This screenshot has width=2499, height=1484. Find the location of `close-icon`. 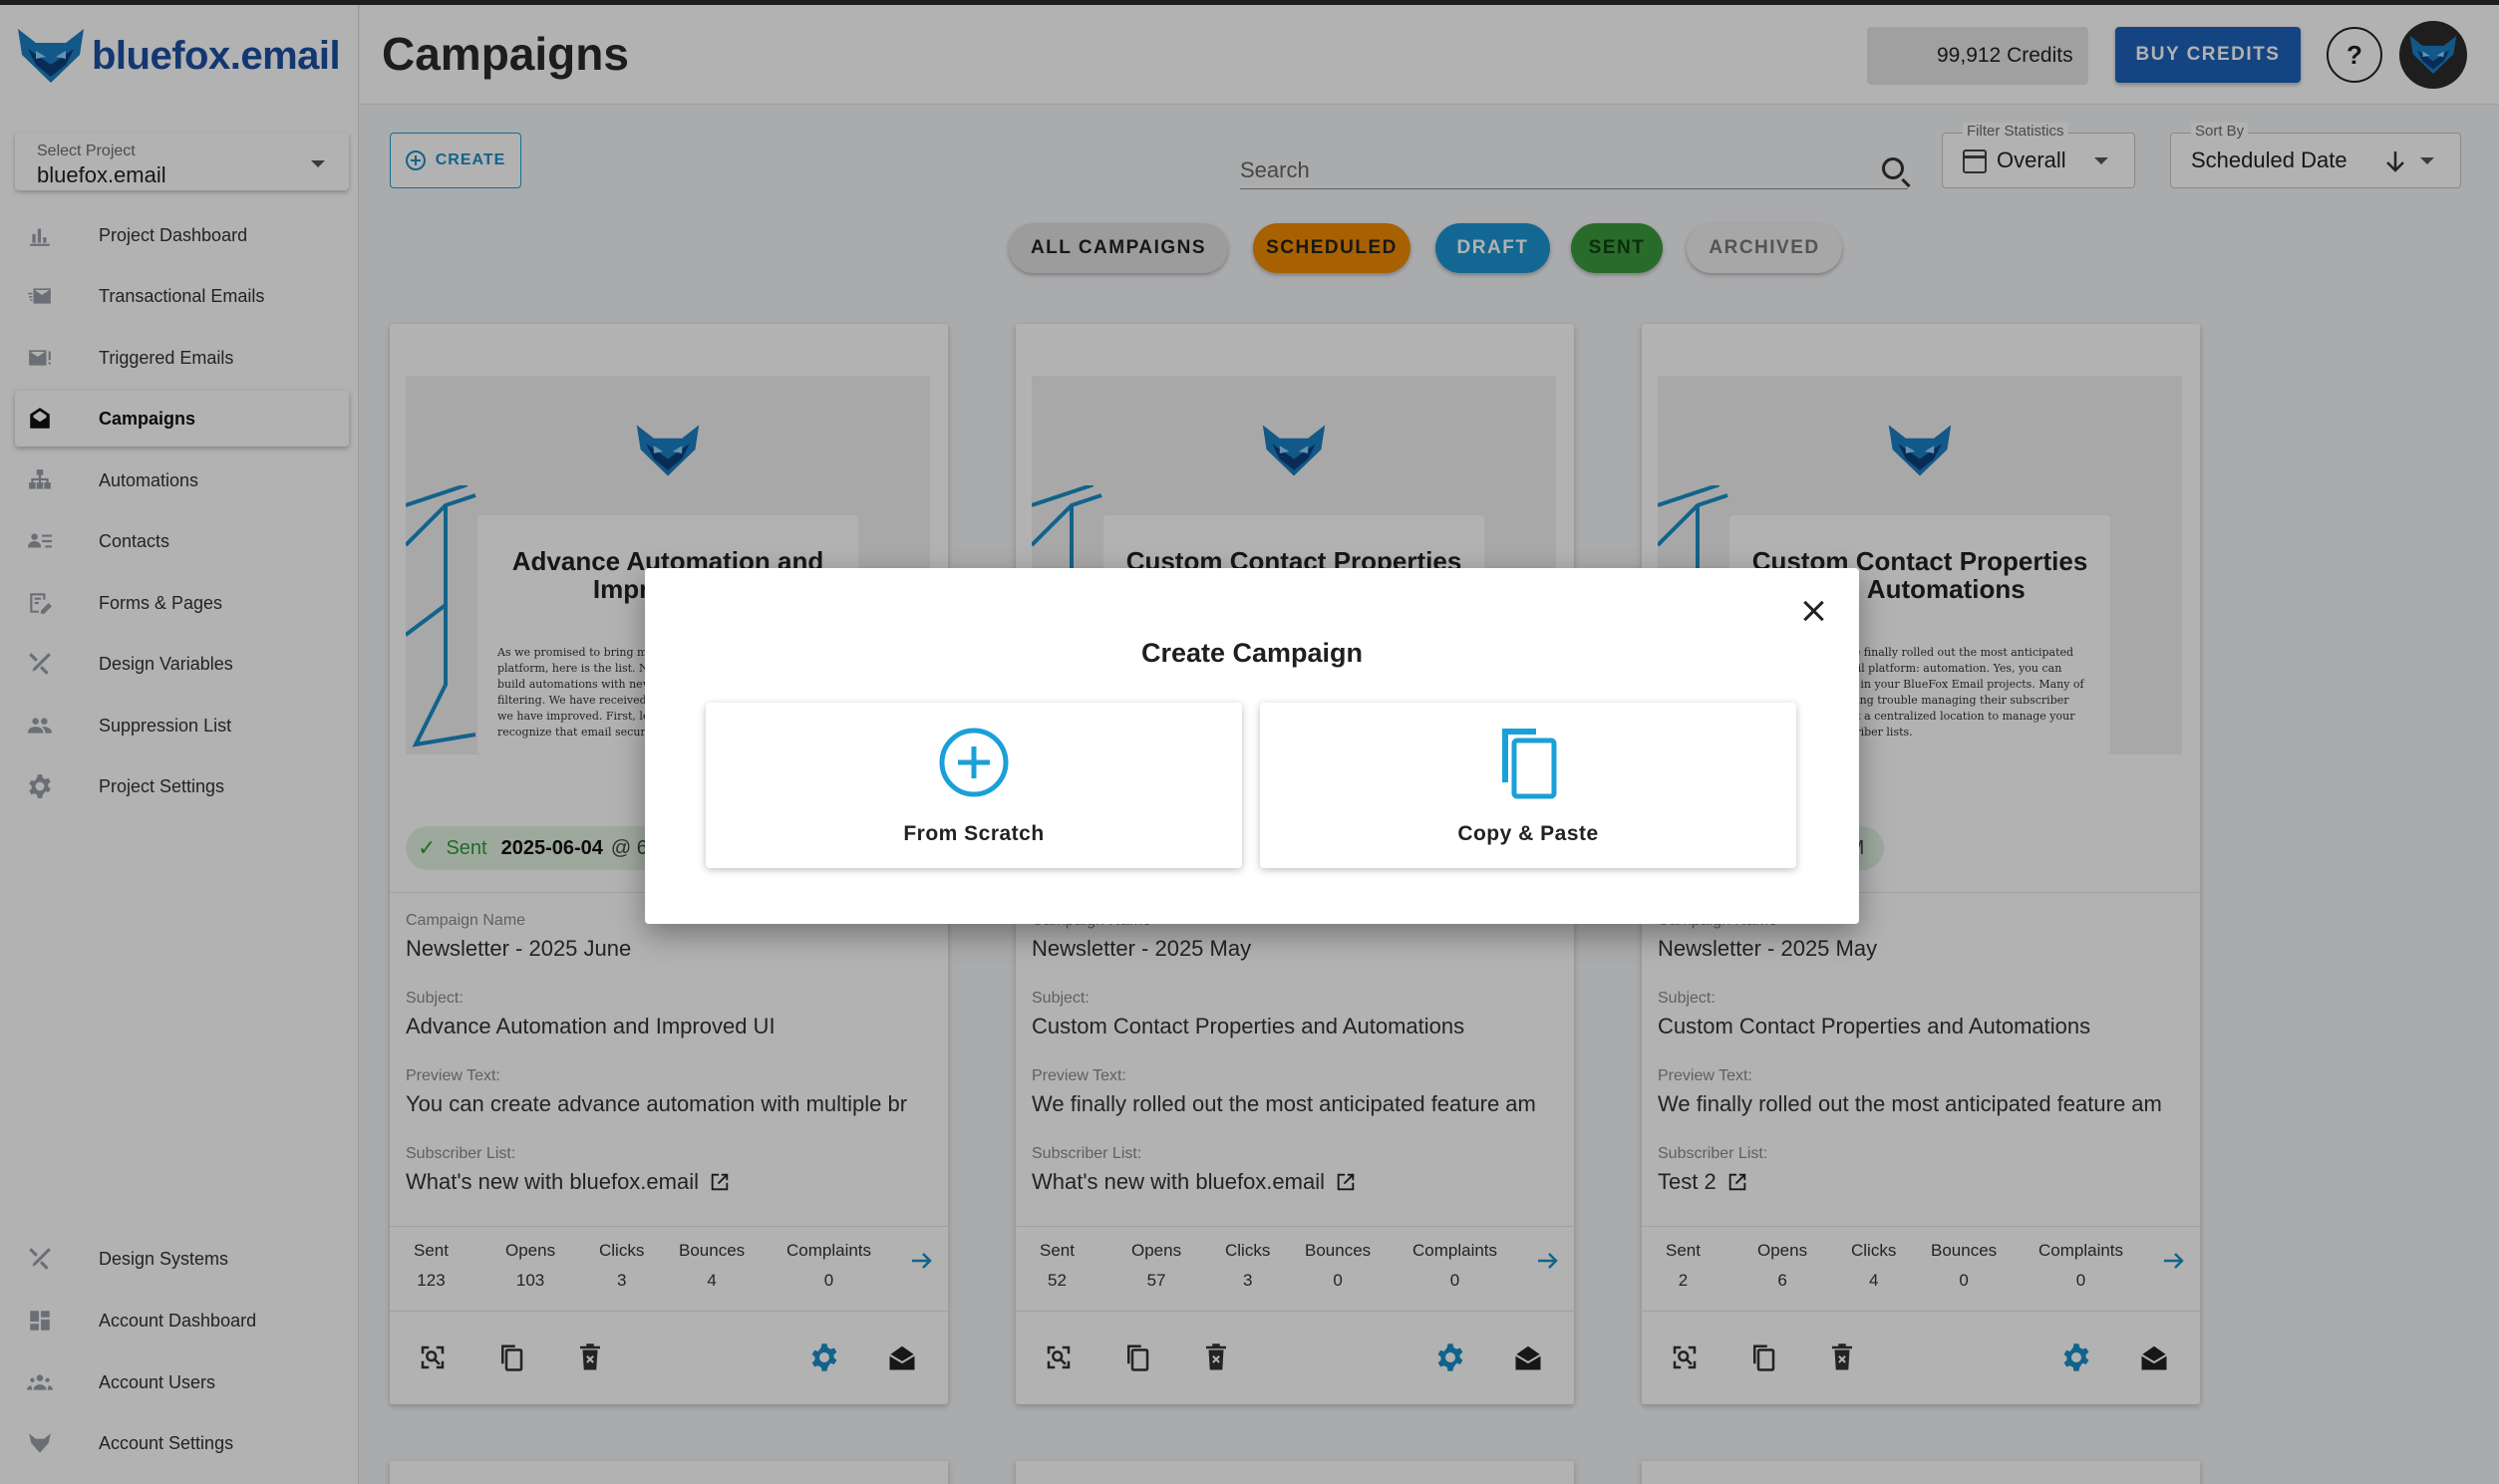

close-icon is located at coordinates (1814, 611).